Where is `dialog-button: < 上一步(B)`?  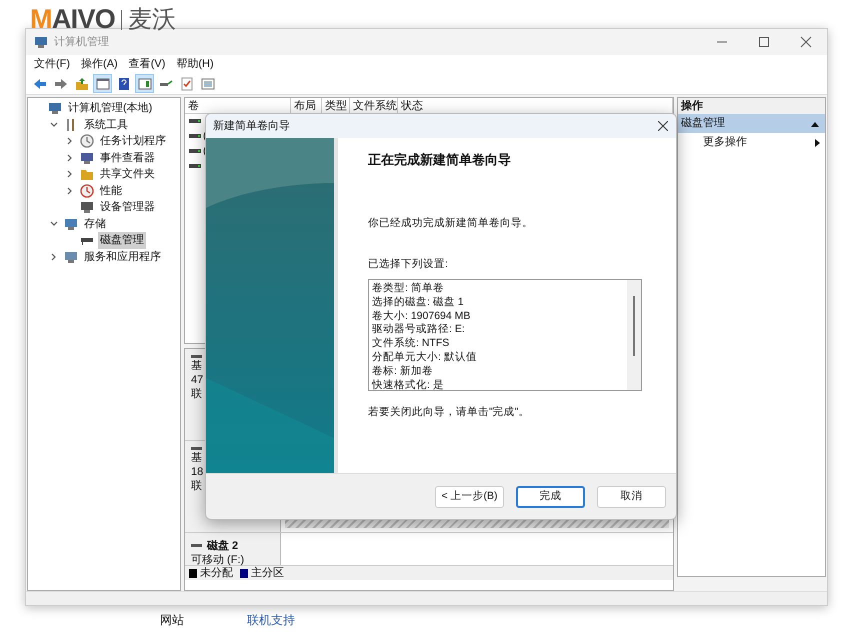
dialog-button: < 上一步(B) is located at coordinates (469, 497).